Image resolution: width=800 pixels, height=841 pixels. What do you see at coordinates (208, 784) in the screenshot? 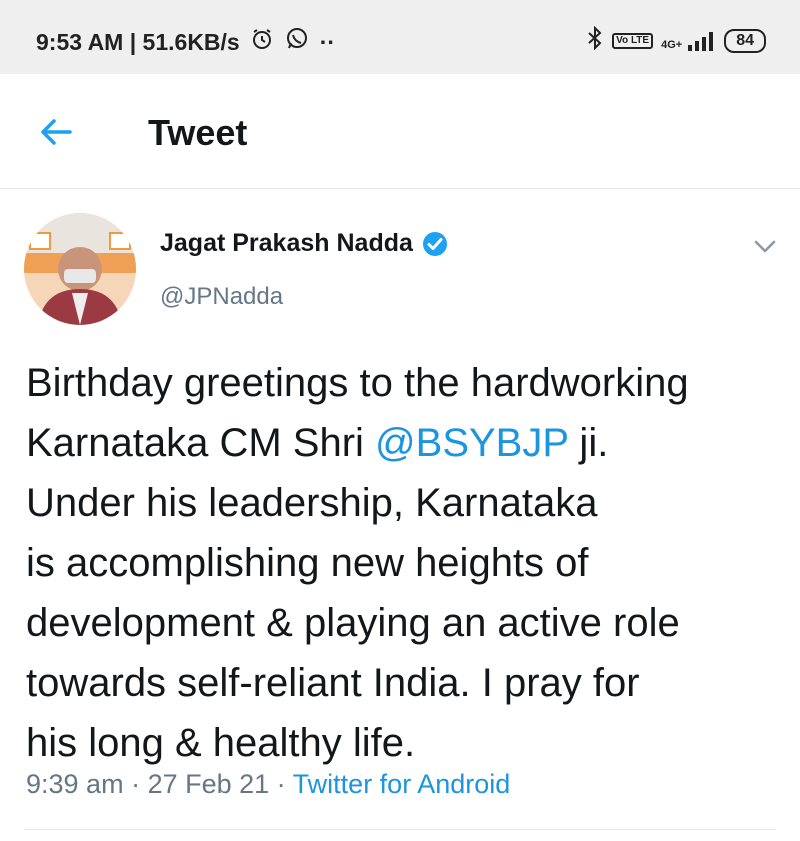
I see `tweet-date: 27 Feb 21` at bounding box center [208, 784].